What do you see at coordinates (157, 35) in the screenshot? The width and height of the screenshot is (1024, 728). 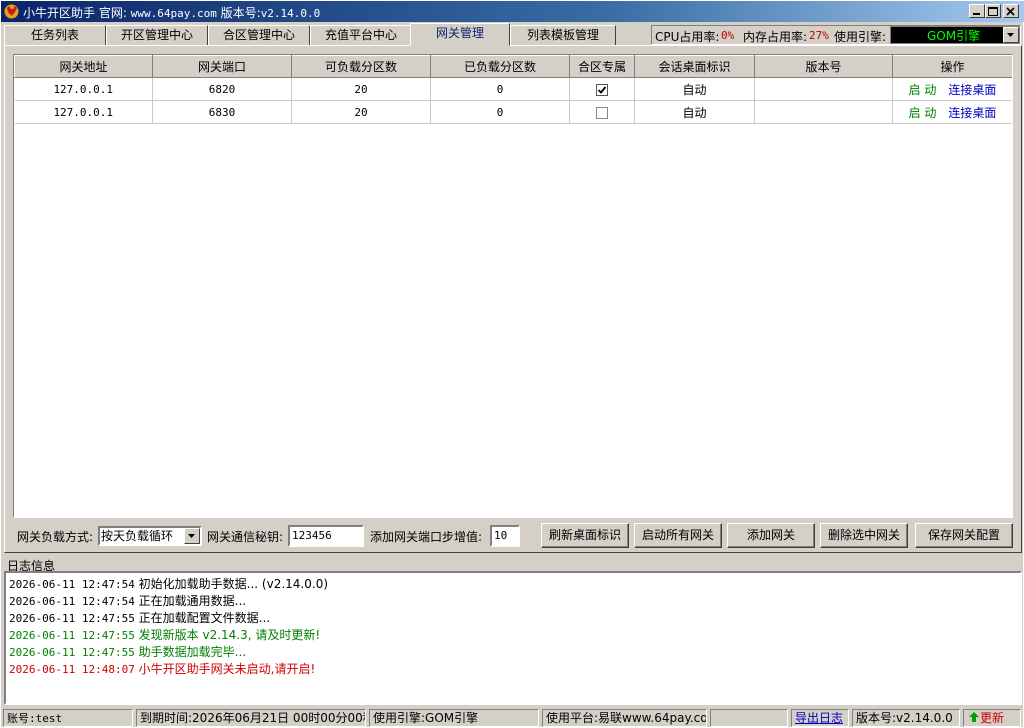 I see `tab-open-server: 开区管理中心` at bounding box center [157, 35].